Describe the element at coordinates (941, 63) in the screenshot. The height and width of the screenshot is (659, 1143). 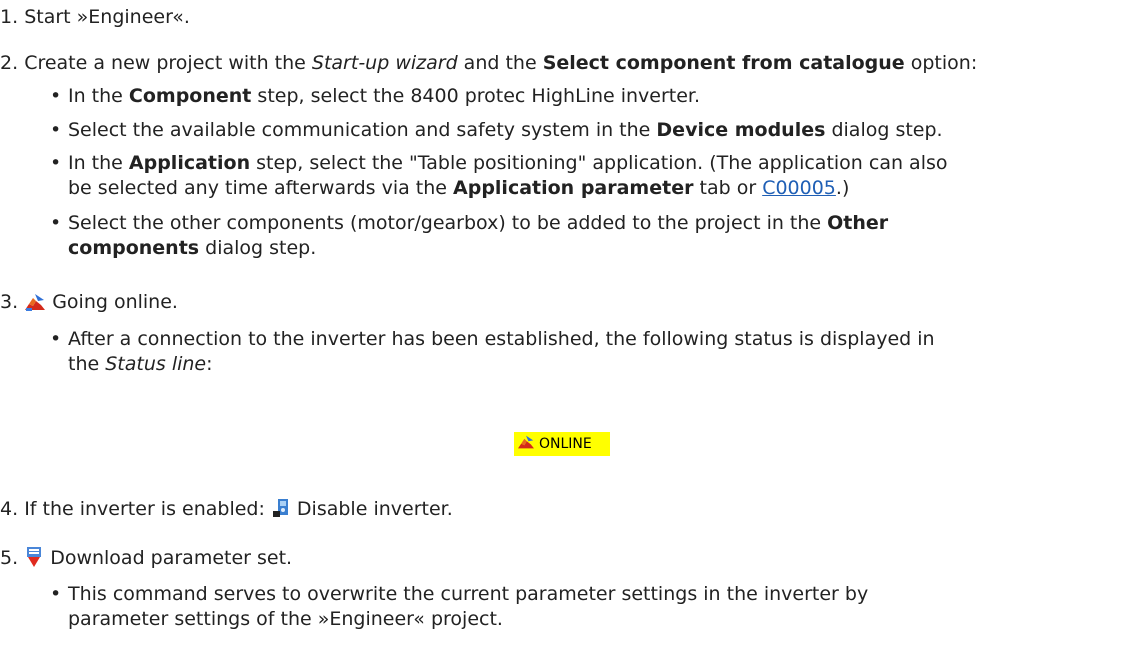
I see `step-2-text: option:` at that location.